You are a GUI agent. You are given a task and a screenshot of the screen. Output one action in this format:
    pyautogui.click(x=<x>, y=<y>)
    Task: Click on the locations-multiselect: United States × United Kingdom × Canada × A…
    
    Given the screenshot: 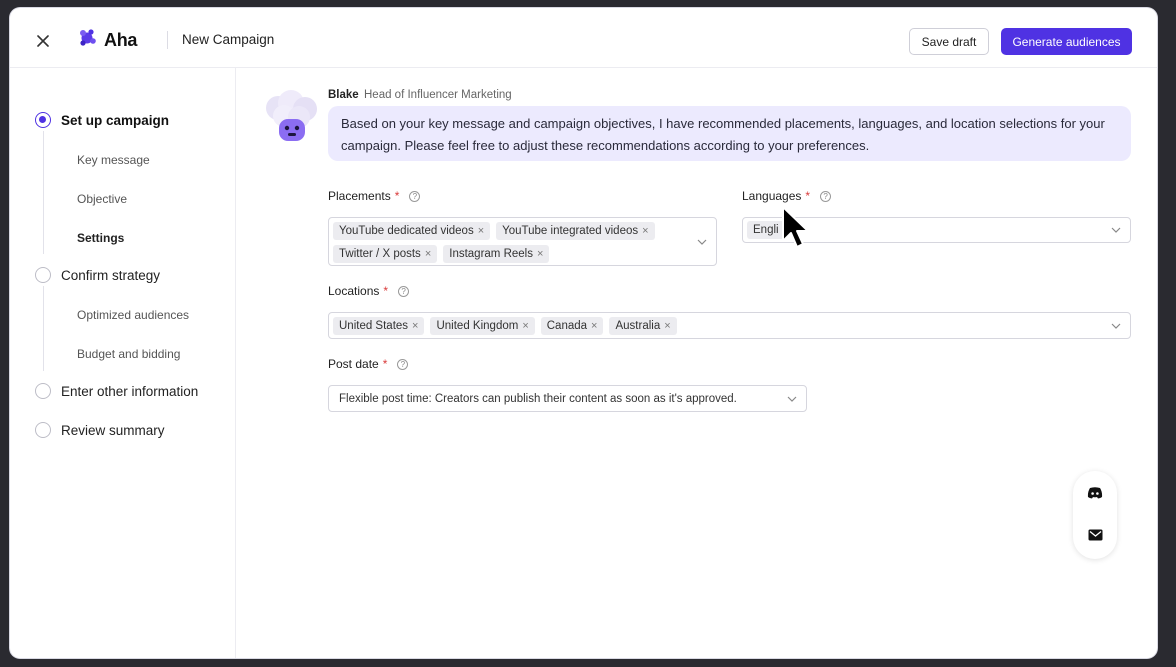 What is the action you would take?
    pyautogui.click(x=729, y=325)
    